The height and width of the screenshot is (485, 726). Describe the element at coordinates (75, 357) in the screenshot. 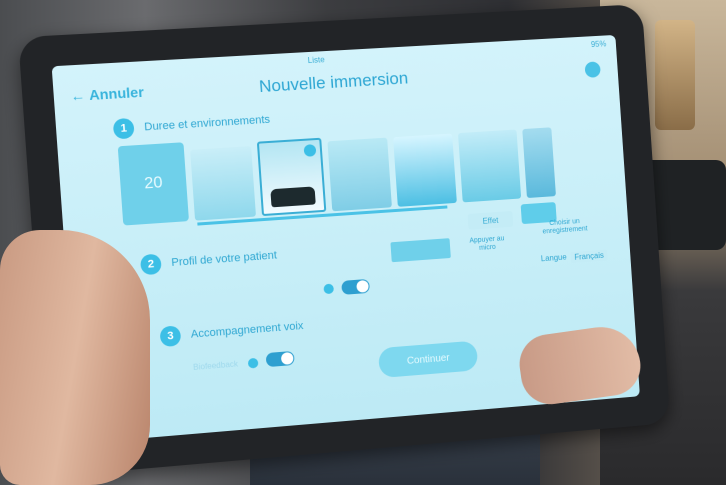

I see `left-hand` at that location.